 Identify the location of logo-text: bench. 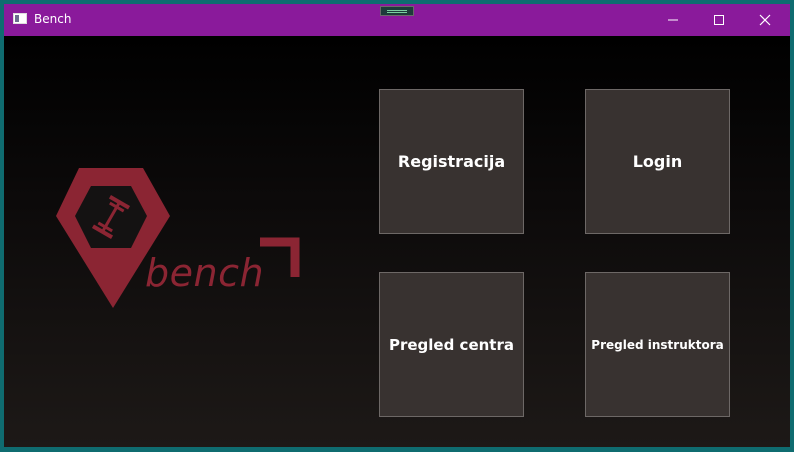
(205, 273).